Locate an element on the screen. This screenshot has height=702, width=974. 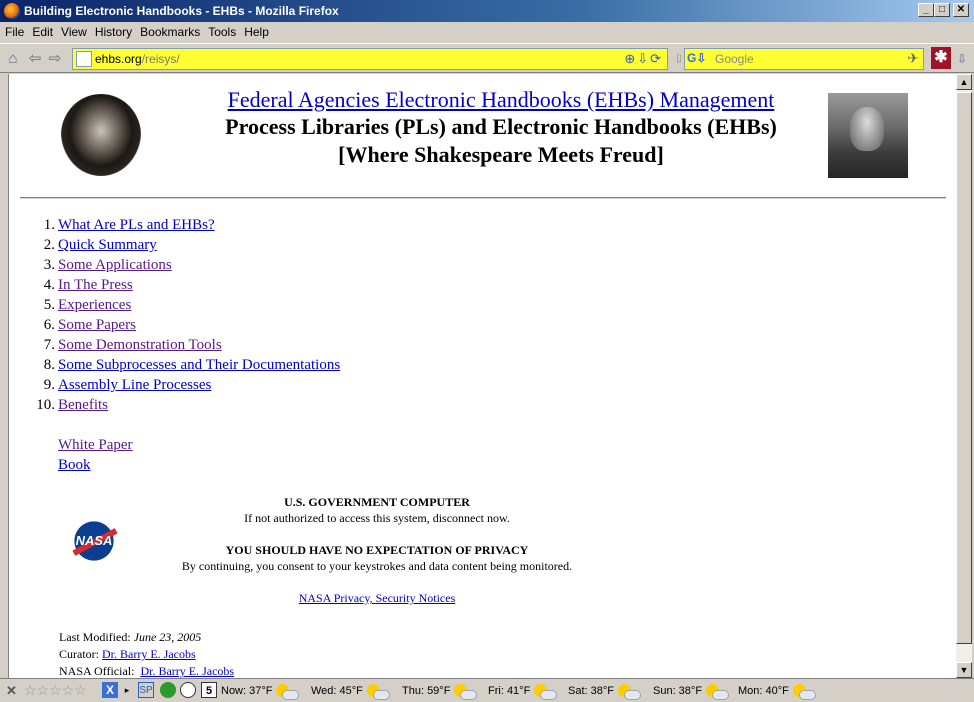
globe-icon is located at coordinates (168, 690).